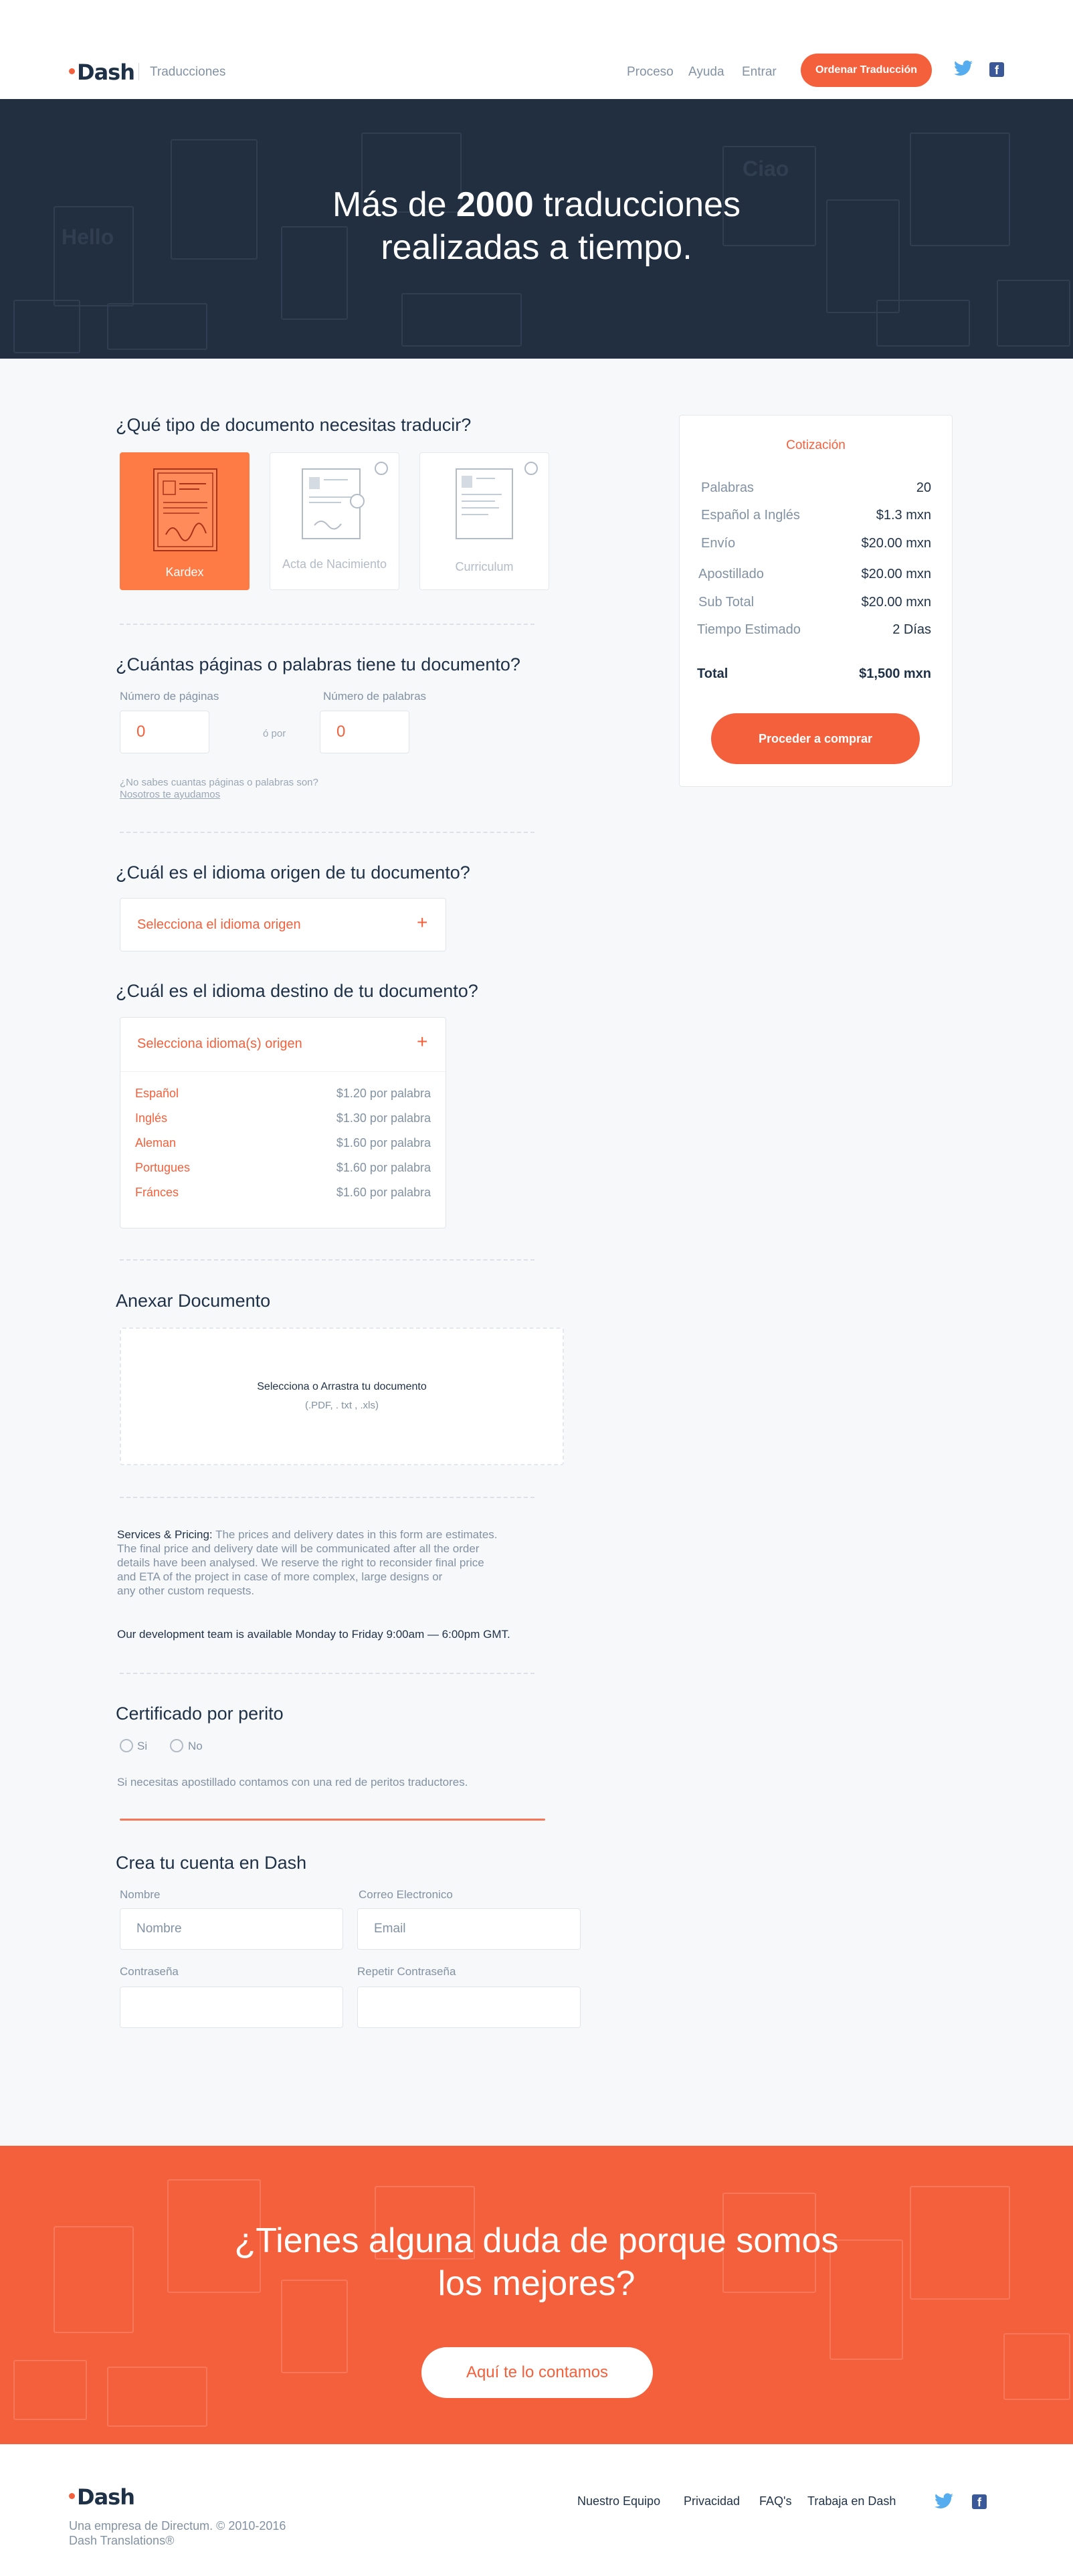 Image resolution: width=1073 pixels, height=2576 pixels. Describe the element at coordinates (706, 72) in the screenshot. I see `nav-ayuda: Ayuda` at that location.